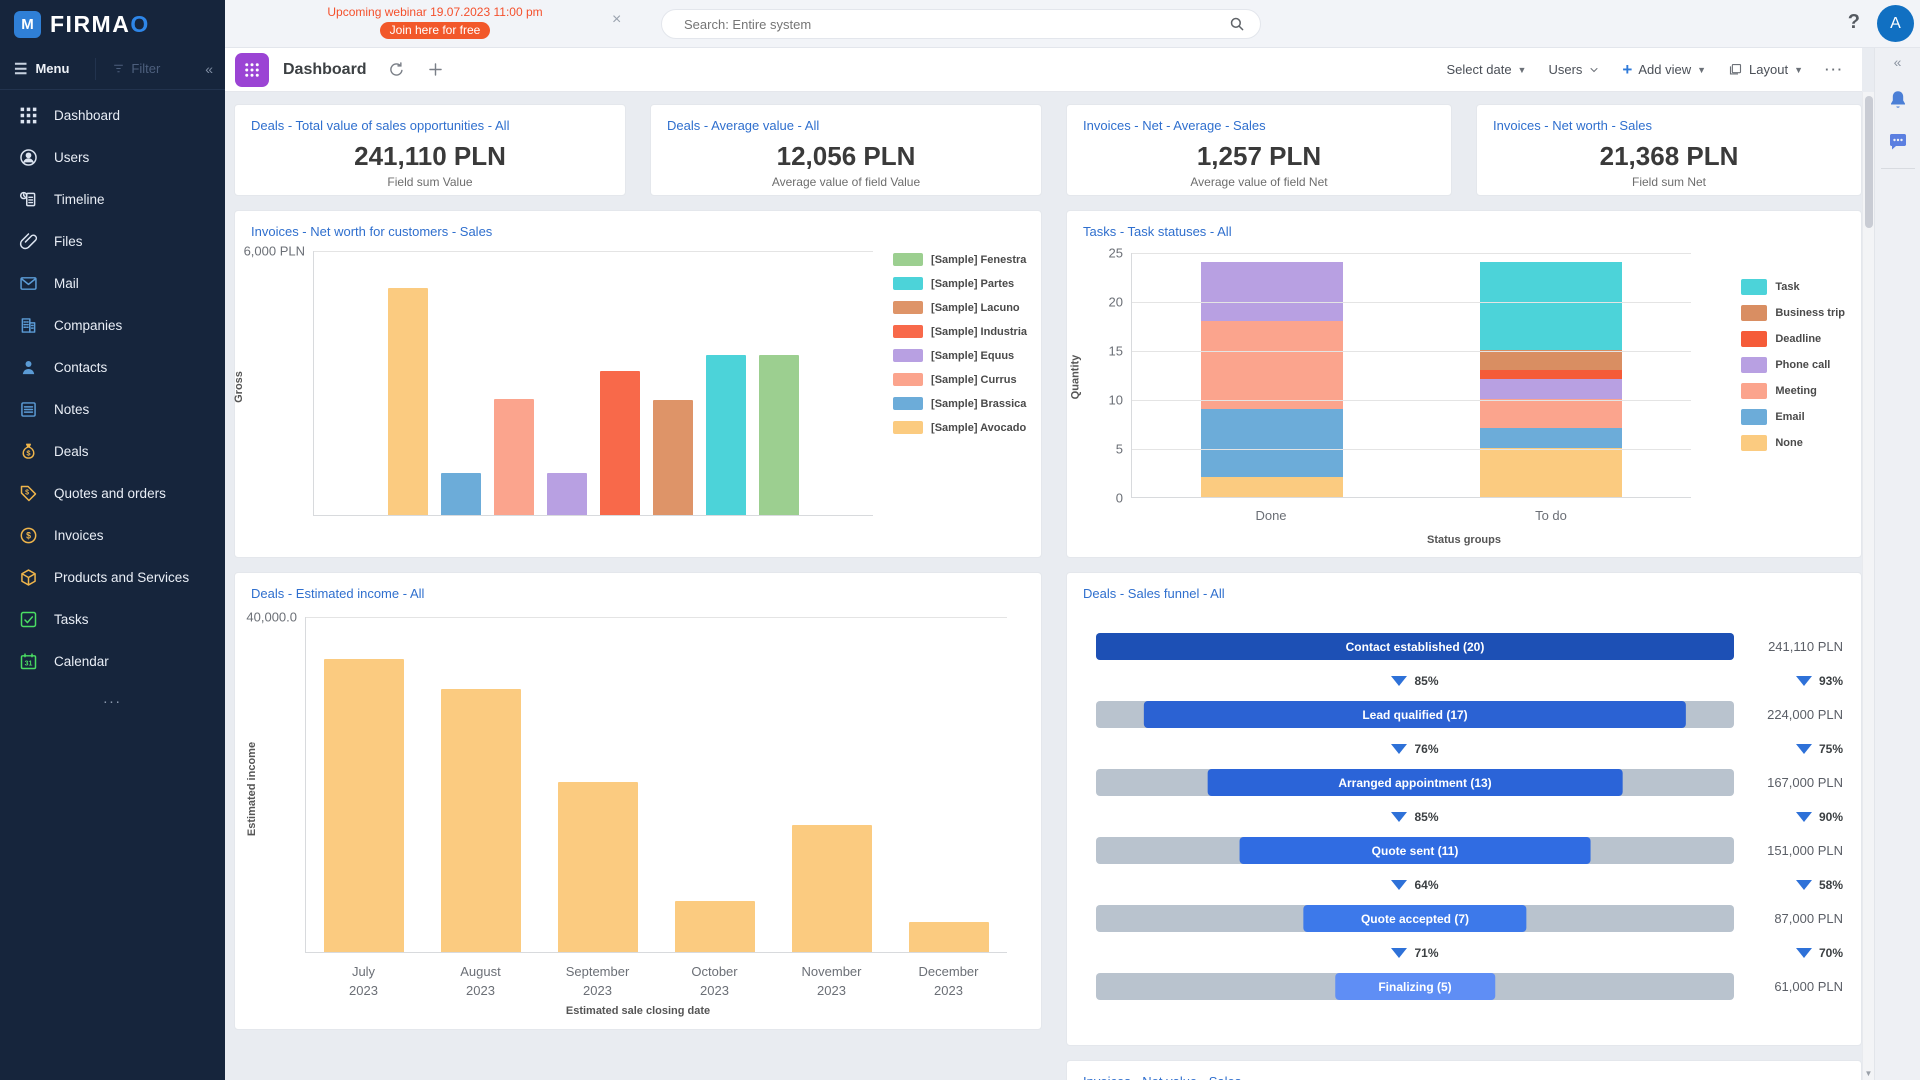 The height and width of the screenshot is (1080, 1920). I want to click on header-more-button: ···, so click(1834, 69).